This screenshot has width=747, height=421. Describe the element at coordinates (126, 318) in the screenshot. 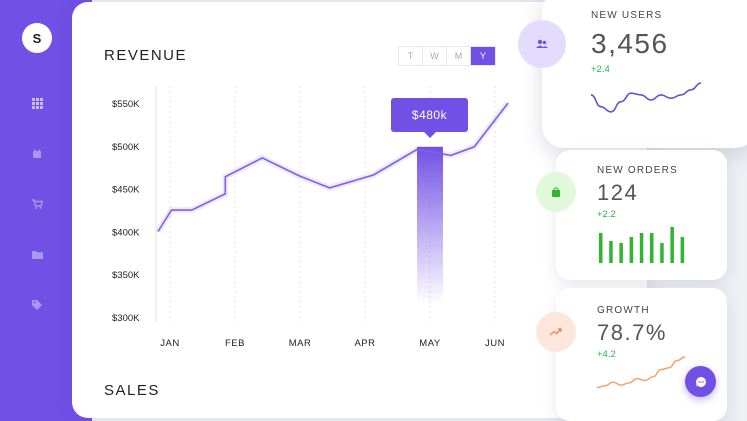

I see `y-tick-label: $300K` at that location.